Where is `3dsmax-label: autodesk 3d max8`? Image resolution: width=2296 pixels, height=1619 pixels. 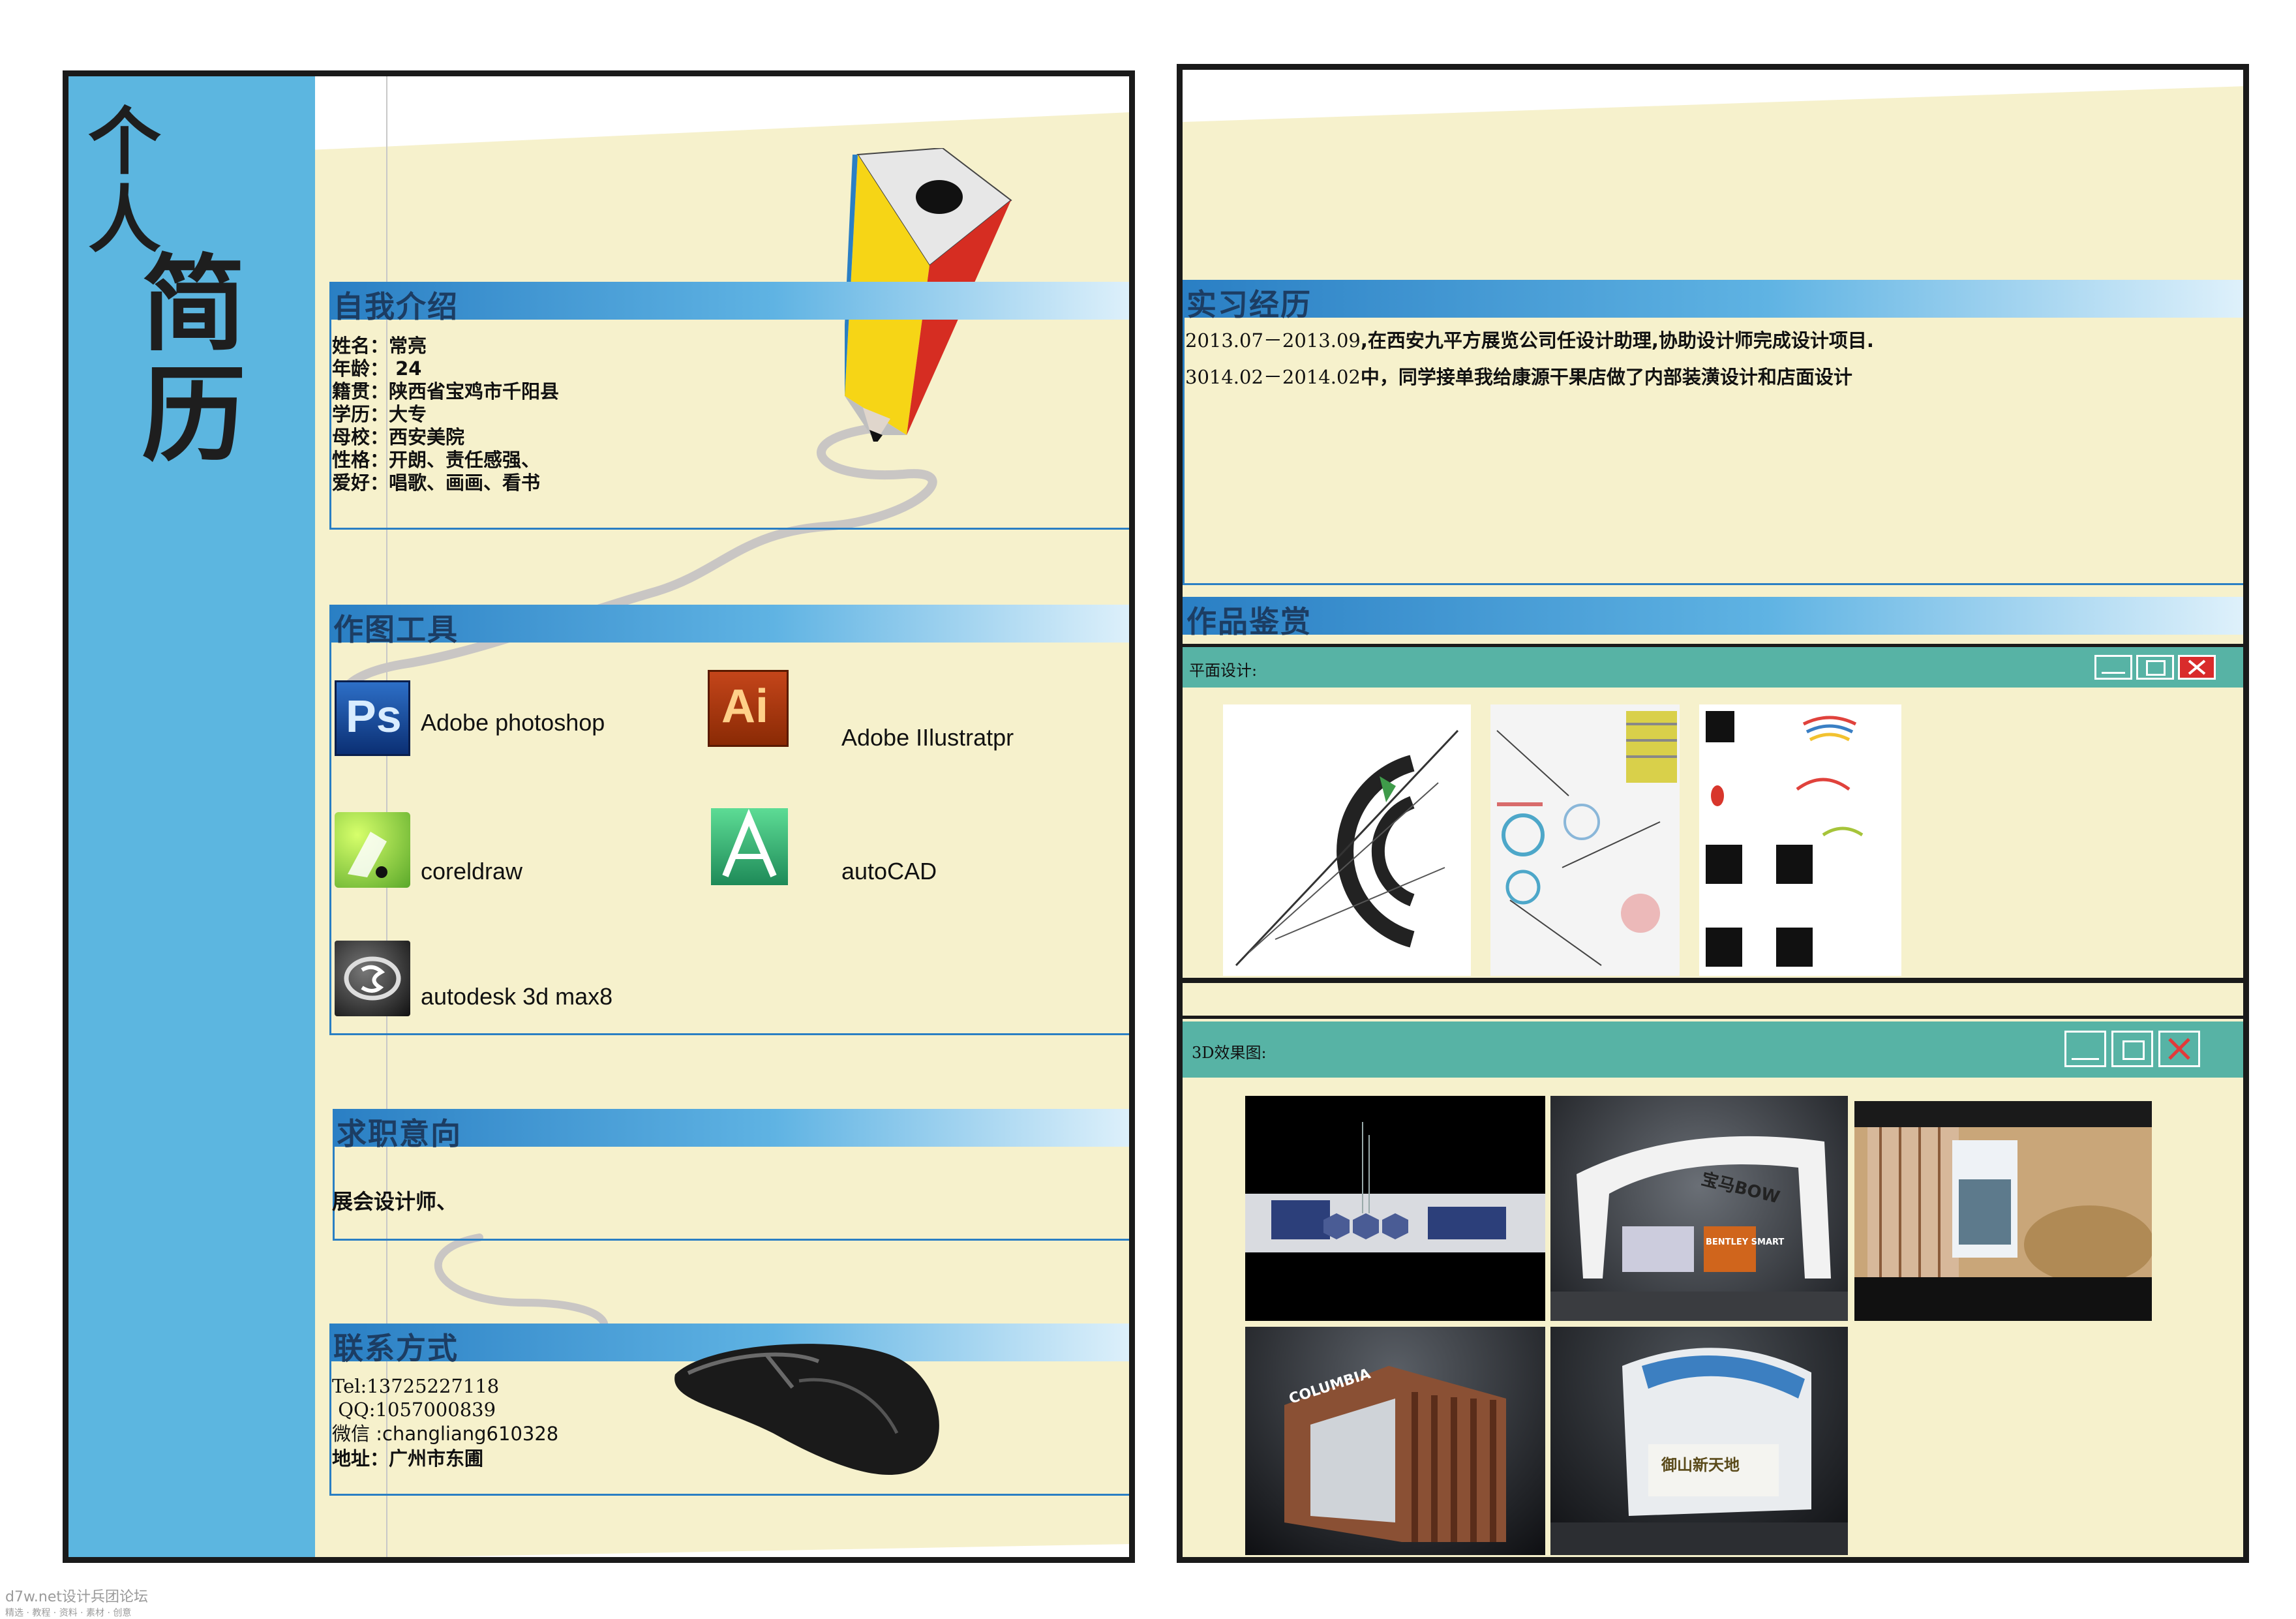 3dsmax-label: autodesk 3d max8 is located at coordinates (517, 997).